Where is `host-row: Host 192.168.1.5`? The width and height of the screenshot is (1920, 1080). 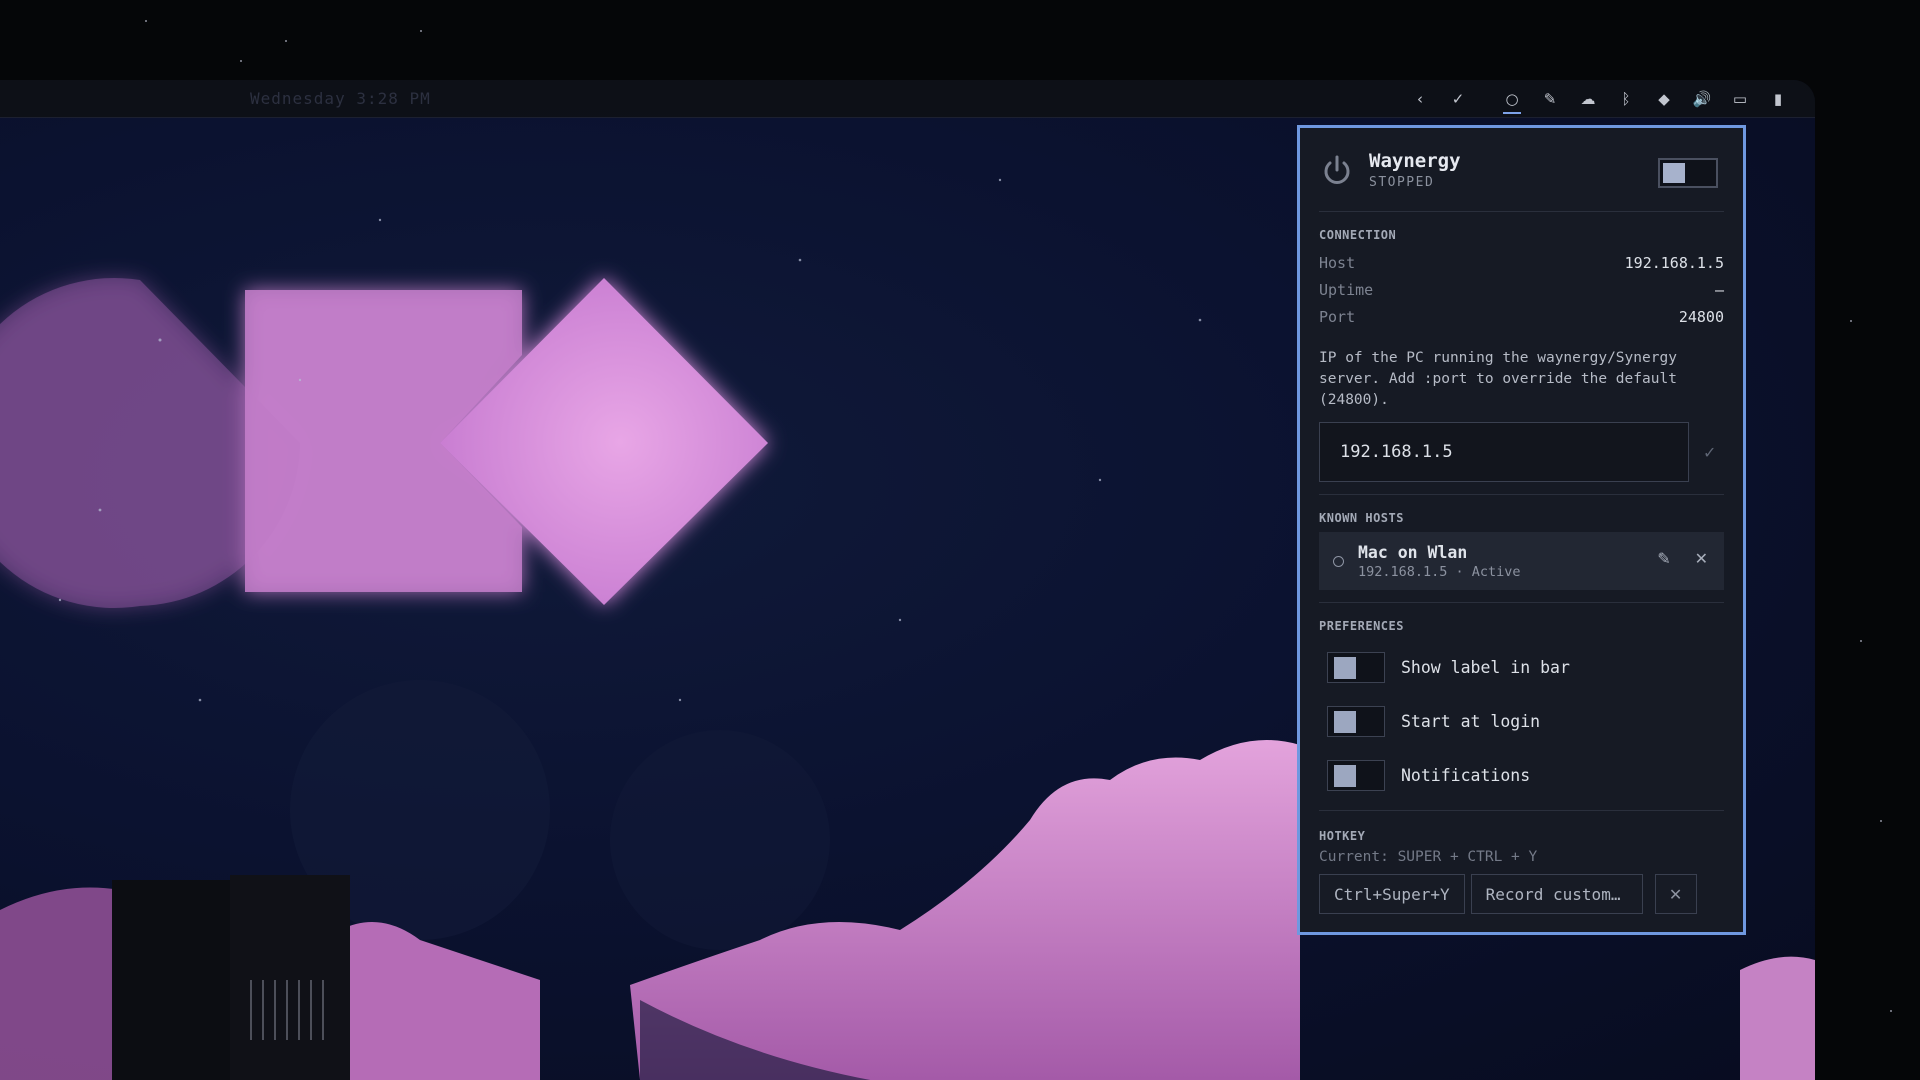
host-row: Host 192.168.1.5 is located at coordinates (1521, 262).